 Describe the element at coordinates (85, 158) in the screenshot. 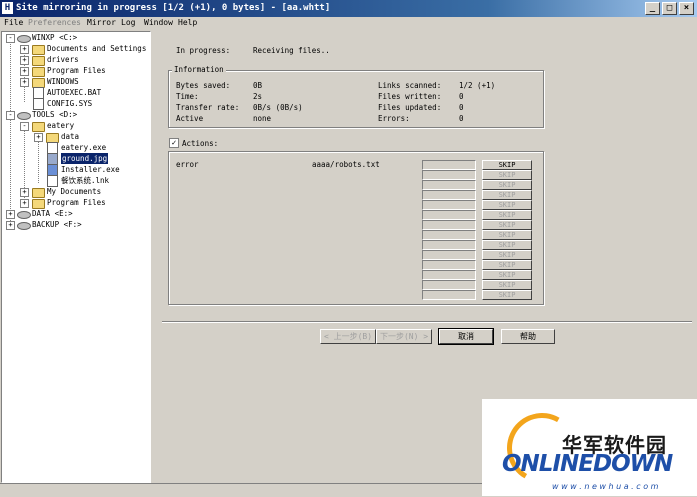

I see `tree-file-ground-jpg: ground.jpg` at that location.